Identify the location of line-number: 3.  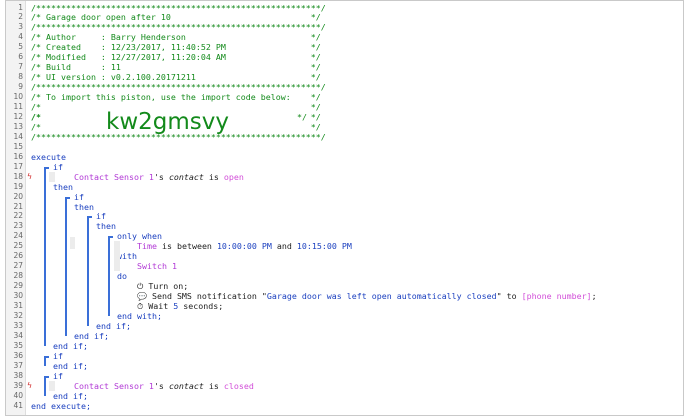
(20, 27).